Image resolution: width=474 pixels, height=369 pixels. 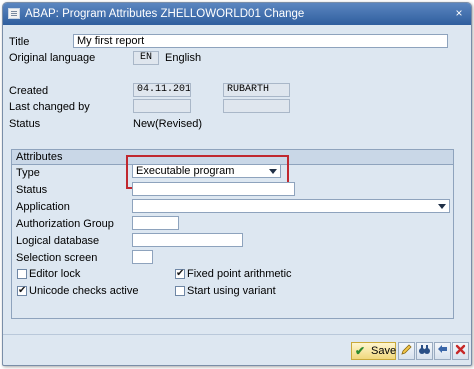 What do you see at coordinates (22, 291) in the screenshot?
I see `unicode-checks-checkbox: ✔` at bounding box center [22, 291].